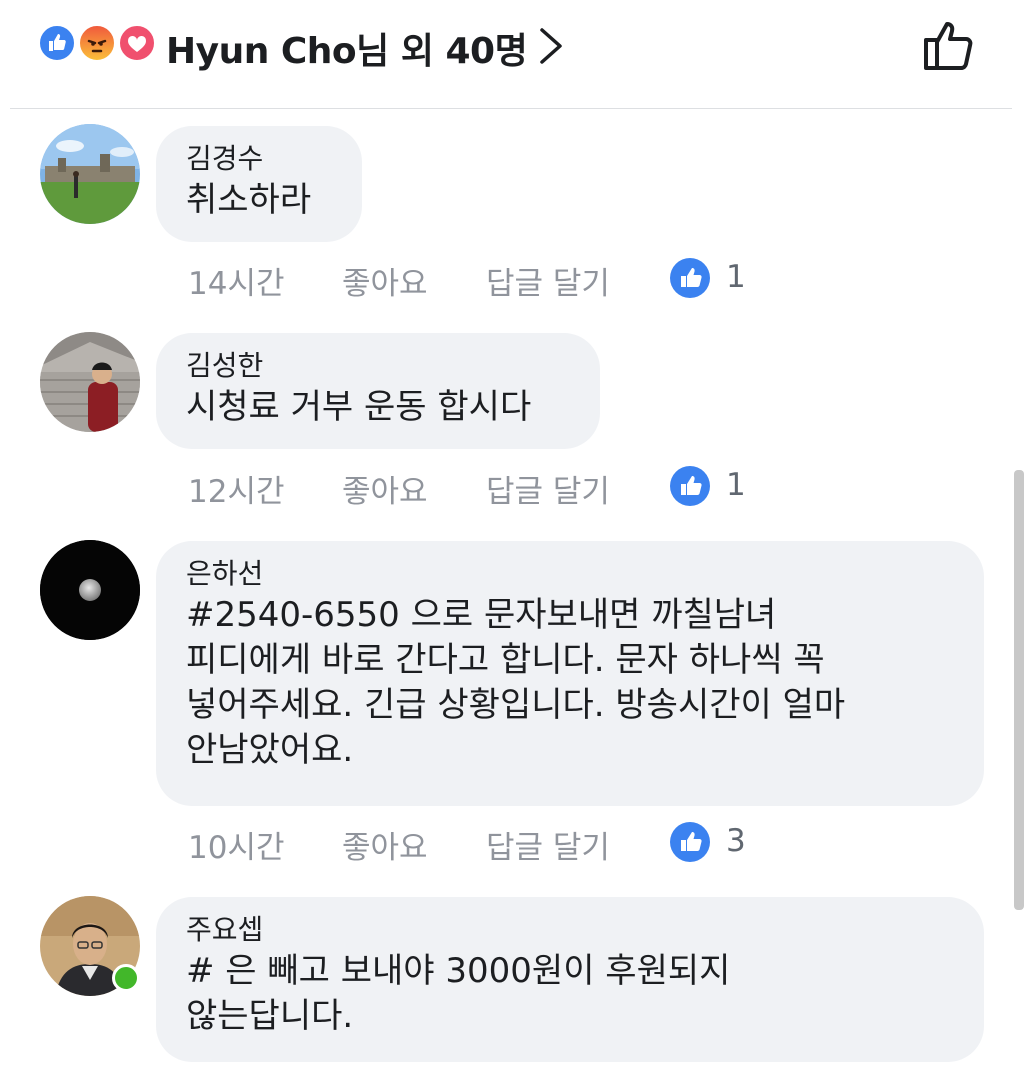 The height and width of the screenshot is (1071, 1024). Describe the element at coordinates (511, 108) in the screenshot. I see `header-divider` at that location.